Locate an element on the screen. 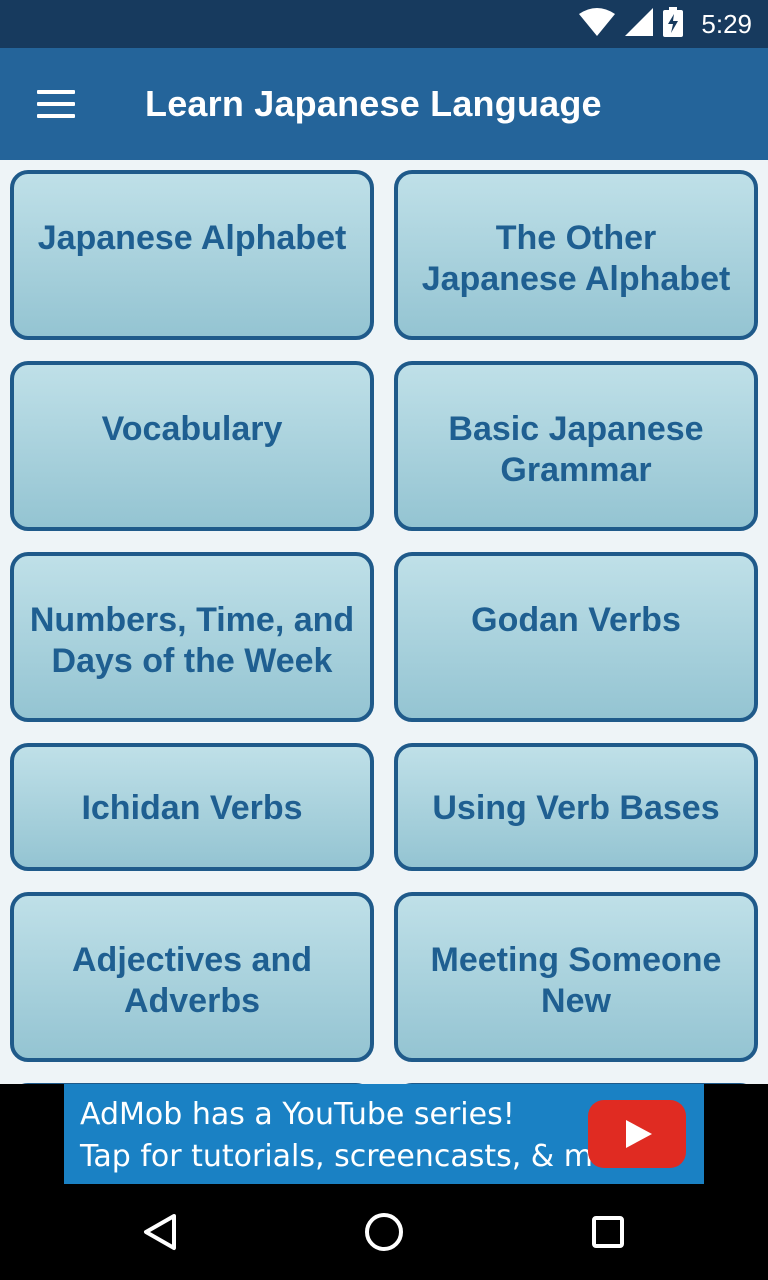 The image size is (768, 1280). topic-tile-label: The Other Japanese Alphabet is located at coordinates (576, 258).